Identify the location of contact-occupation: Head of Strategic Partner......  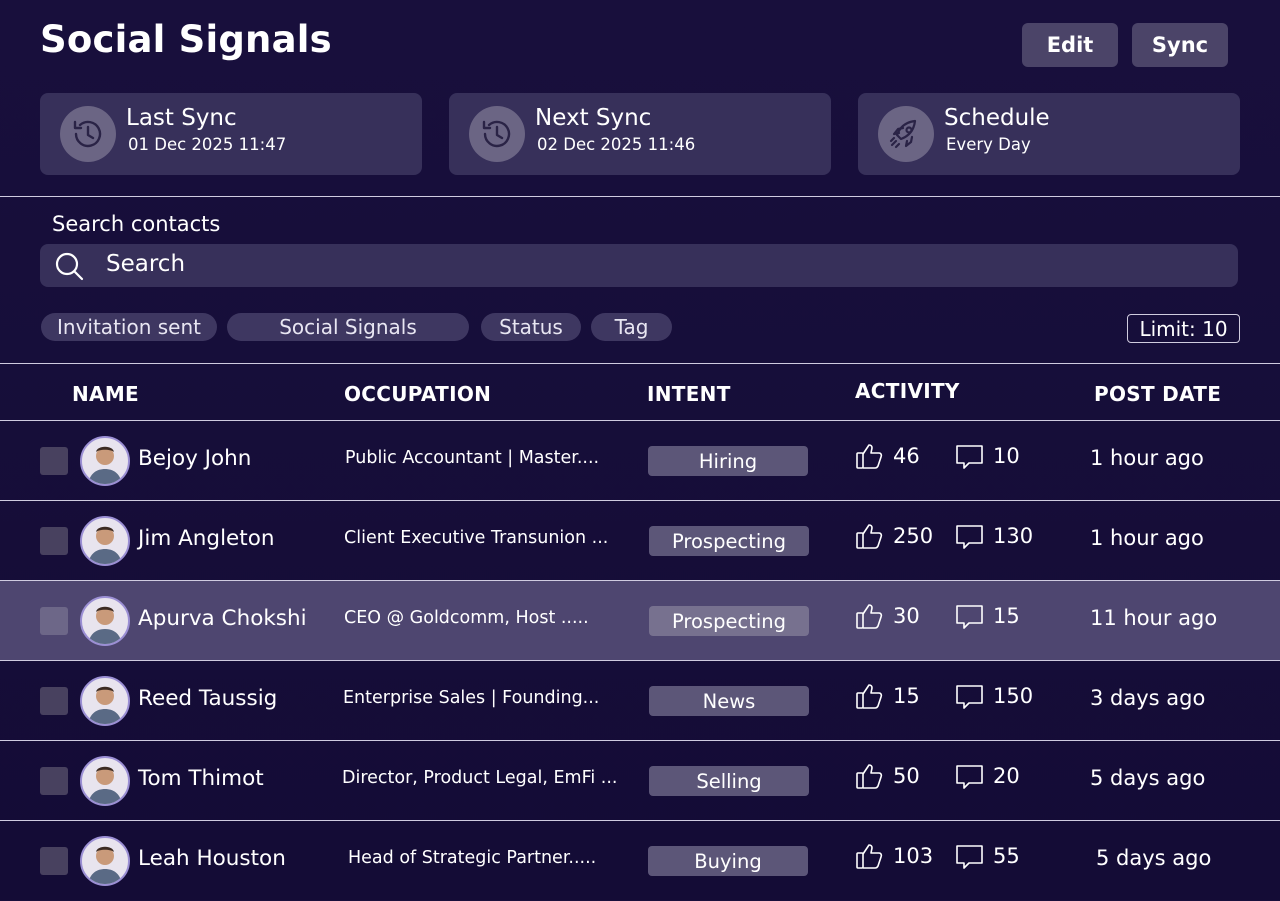
(472, 858).